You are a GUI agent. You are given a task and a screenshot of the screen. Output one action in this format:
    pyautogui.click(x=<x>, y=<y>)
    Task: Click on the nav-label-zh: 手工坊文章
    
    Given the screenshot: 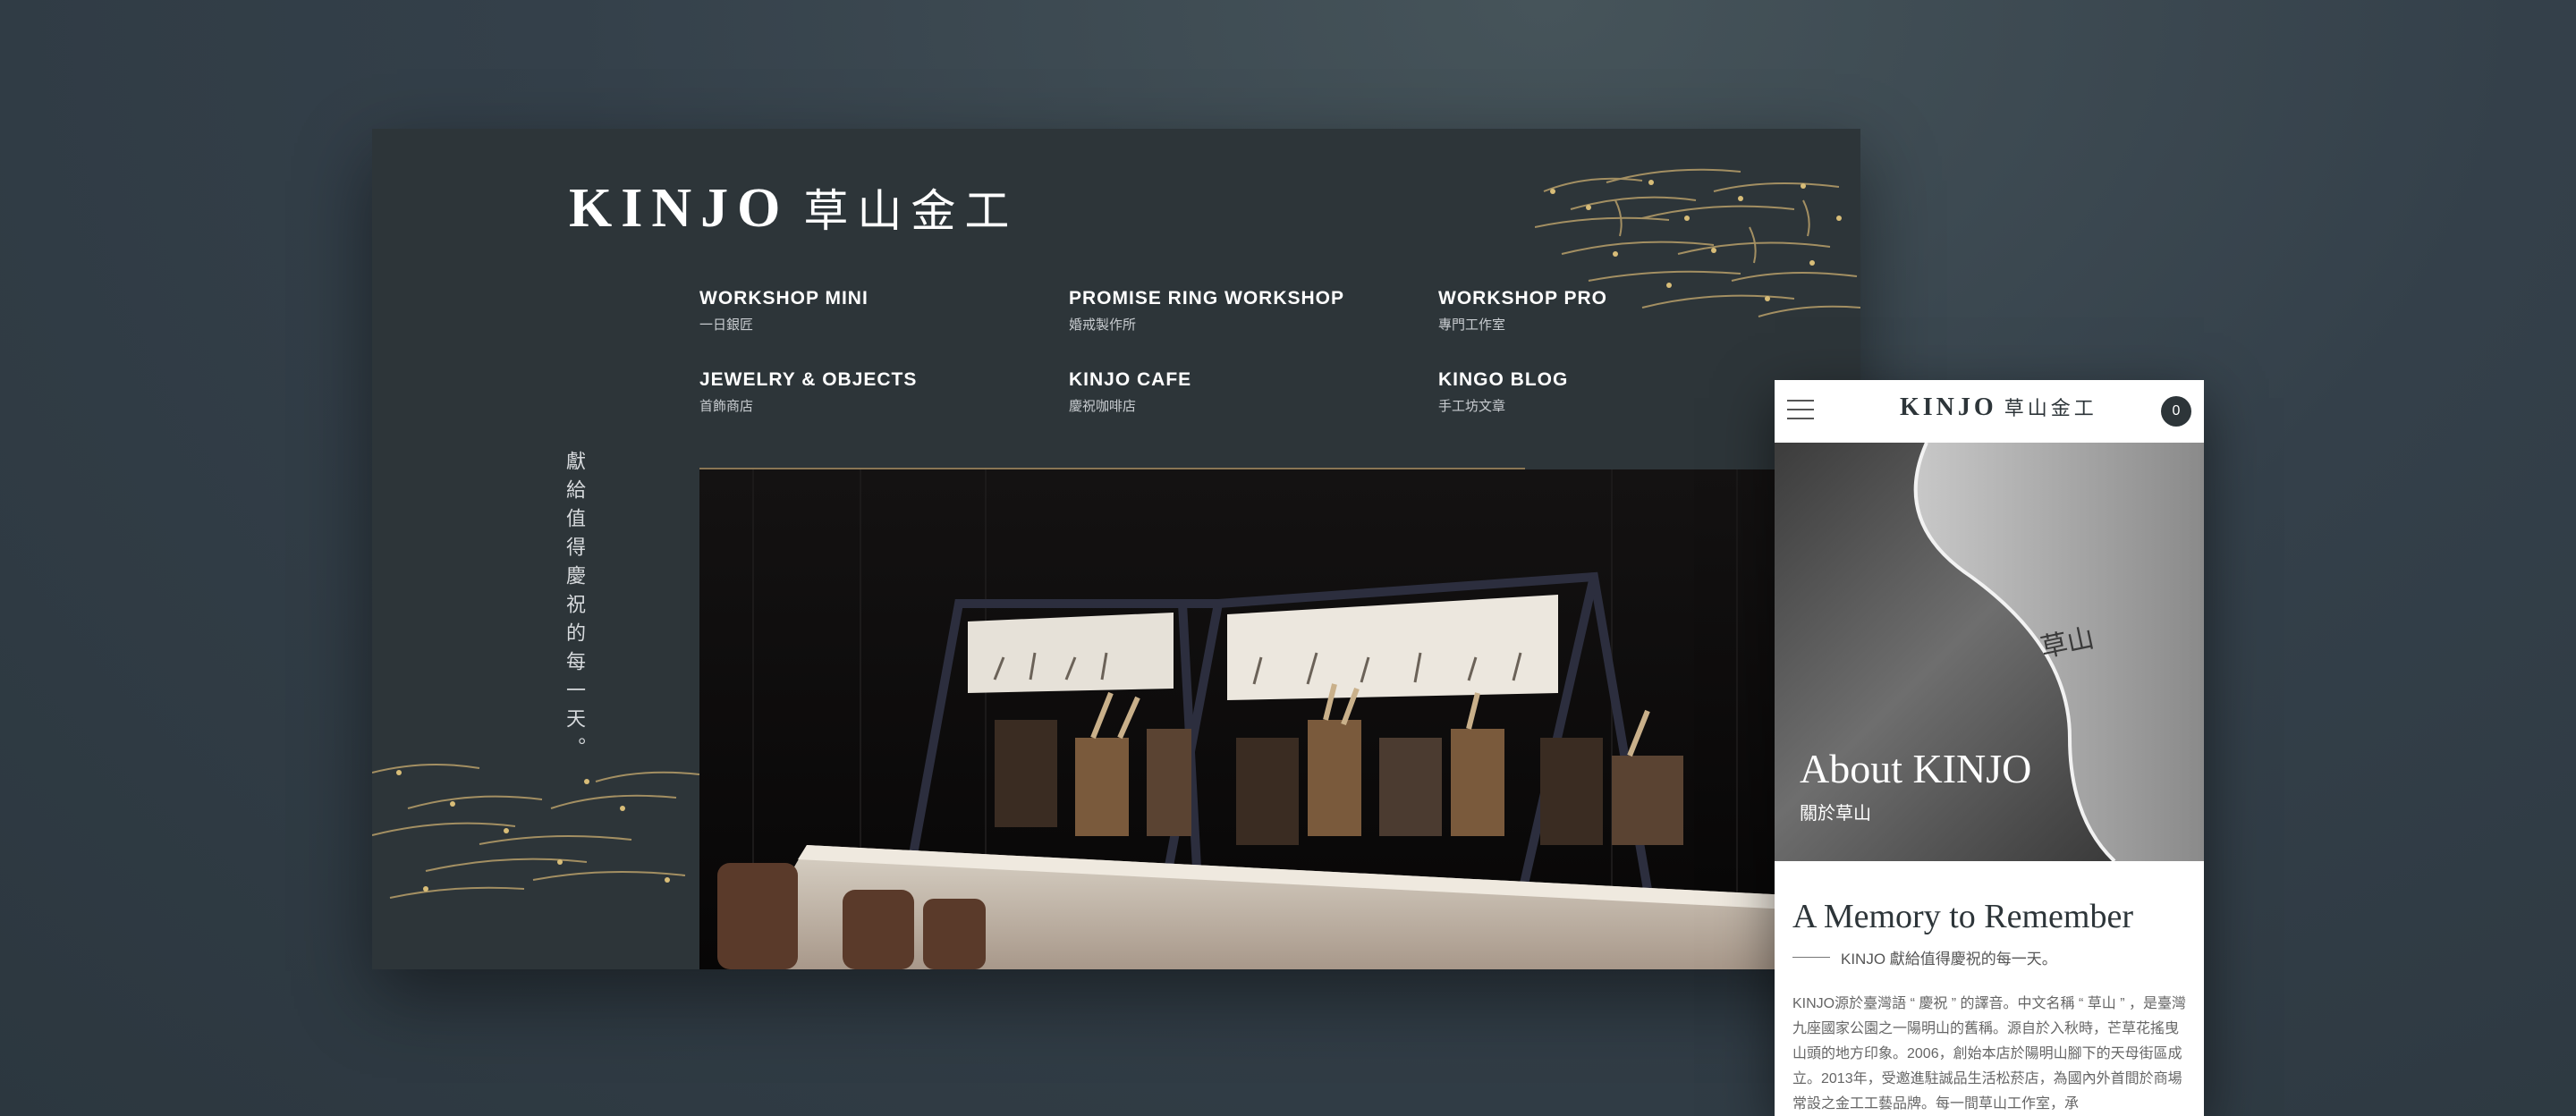 What is the action you would take?
    pyautogui.click(x=1472, y=406)
    